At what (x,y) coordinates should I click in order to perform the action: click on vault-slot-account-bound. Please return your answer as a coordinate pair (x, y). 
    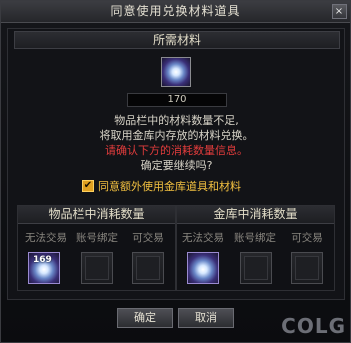
    Looking at the image, I should click on (256, 268).